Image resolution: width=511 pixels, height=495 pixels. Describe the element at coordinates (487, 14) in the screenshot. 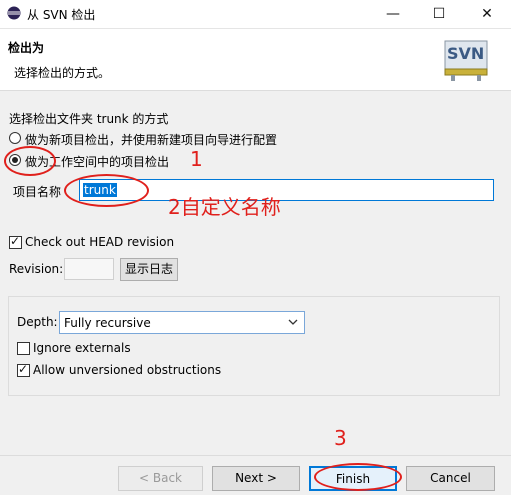

I see `close-button: ✕` at that location.